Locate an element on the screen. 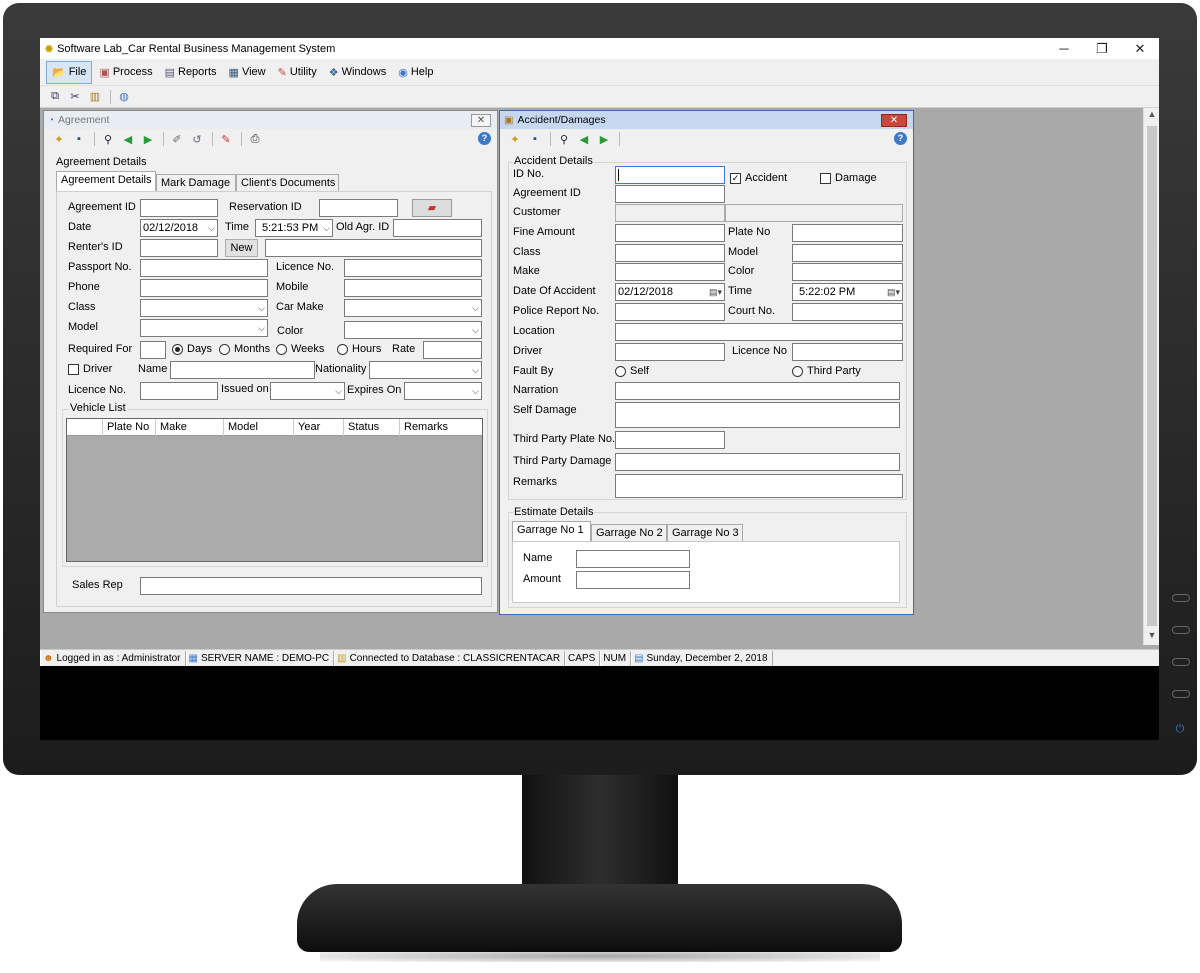 The width and height of the screenshot is (1200, 973). id-no-input is located at coordinates (670, 175).